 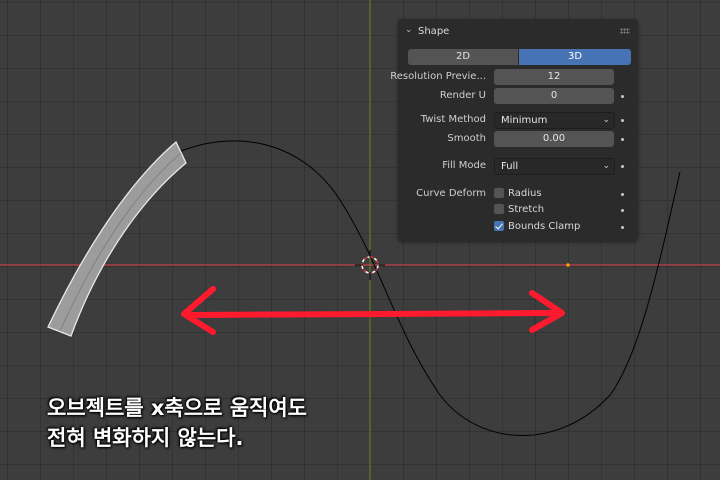 I want to click on render-u-field: 0, so click(x=554, y=96).